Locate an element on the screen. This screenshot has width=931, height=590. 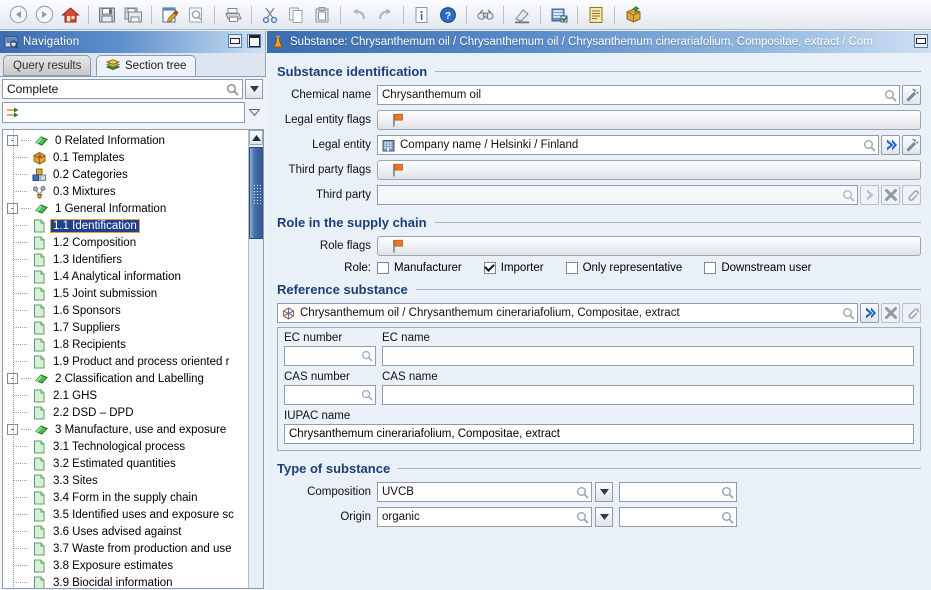
third-party-attach-button is located at coordinates (911, 195).